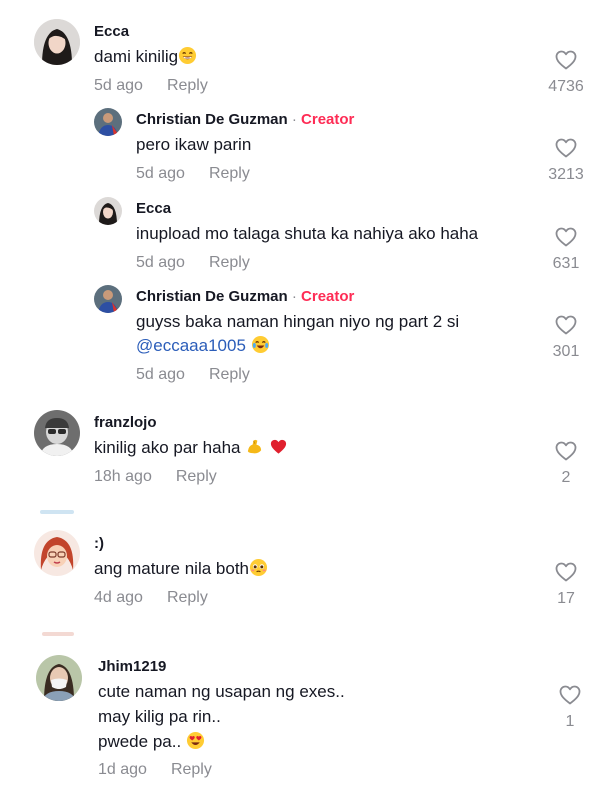 The width and height of the screenshot is (600, 796). Describe the element at coordinates (570, 721) in the screenshot. I see `like-count: 1` at that location.